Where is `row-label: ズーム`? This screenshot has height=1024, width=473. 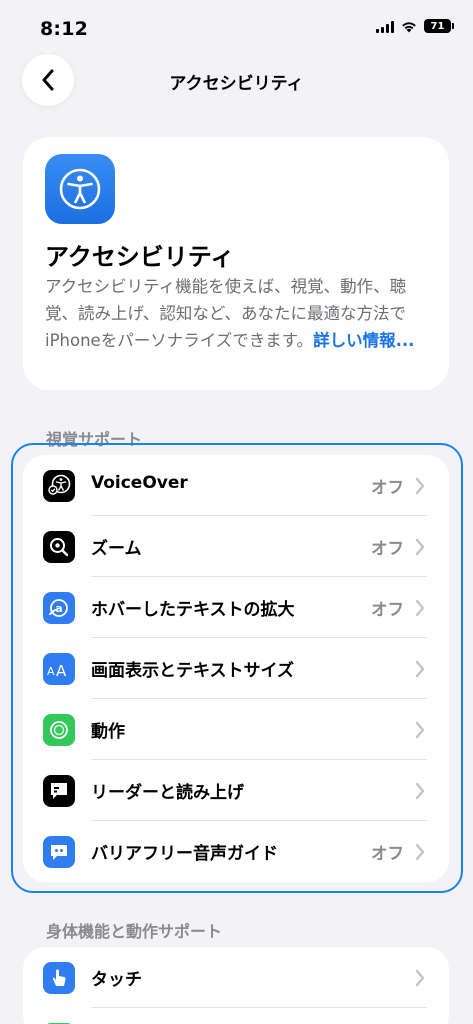
row-label: ズーム is located at coordinates (116, 549).